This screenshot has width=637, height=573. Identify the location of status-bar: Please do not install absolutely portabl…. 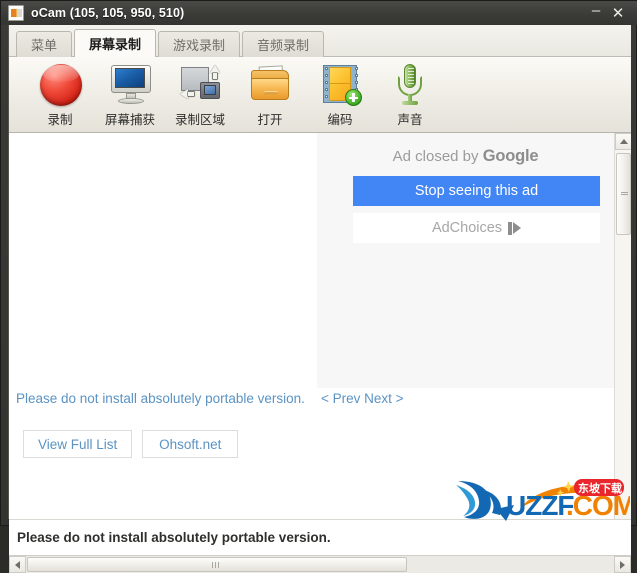
(320, 537).